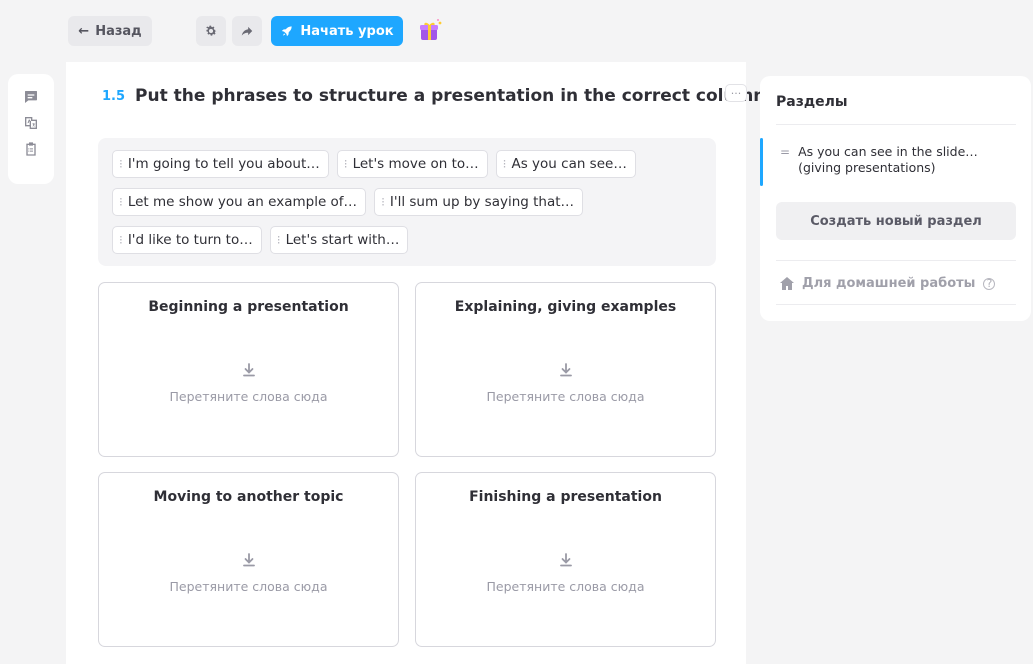 The width and height of the screenshot is (1033, 664). What do you see at coordinates (785, 152) in the screenshot?
I see `drag-handle-icon: =` at bounding box center [785, 152].